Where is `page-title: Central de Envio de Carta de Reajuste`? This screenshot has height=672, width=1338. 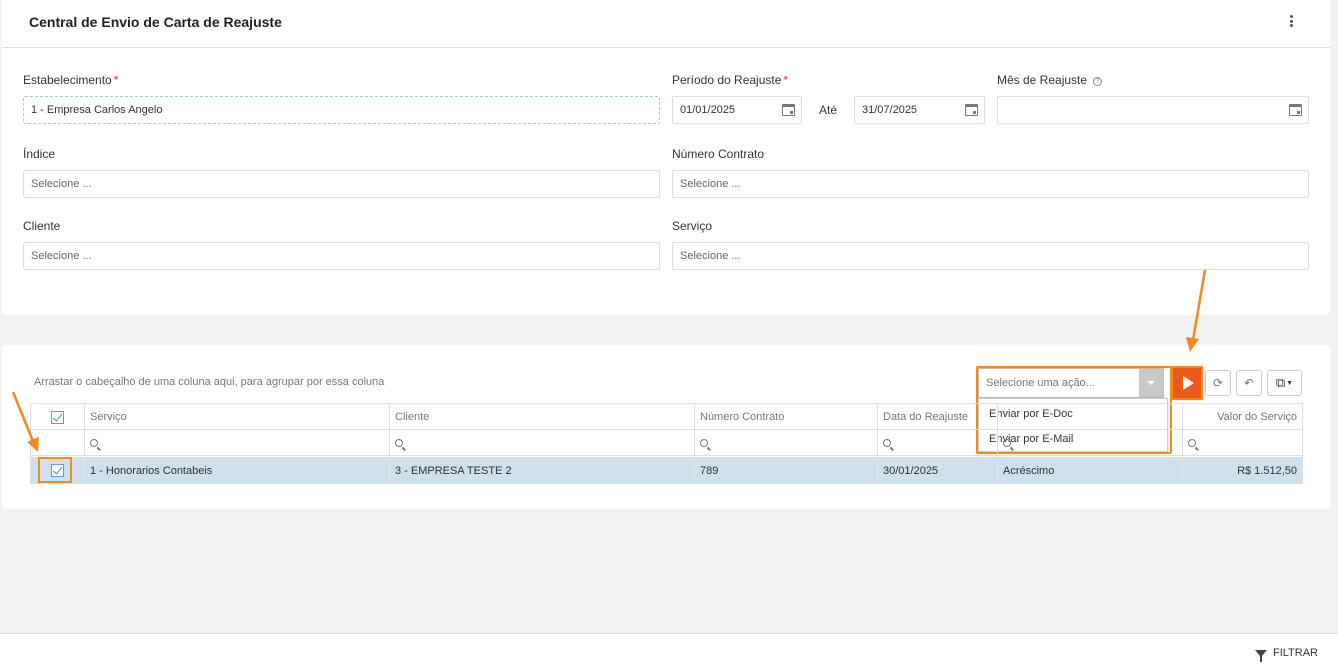
page-title: Central de Envio de Carta de Reajuste is located at coordinates (155, 22).